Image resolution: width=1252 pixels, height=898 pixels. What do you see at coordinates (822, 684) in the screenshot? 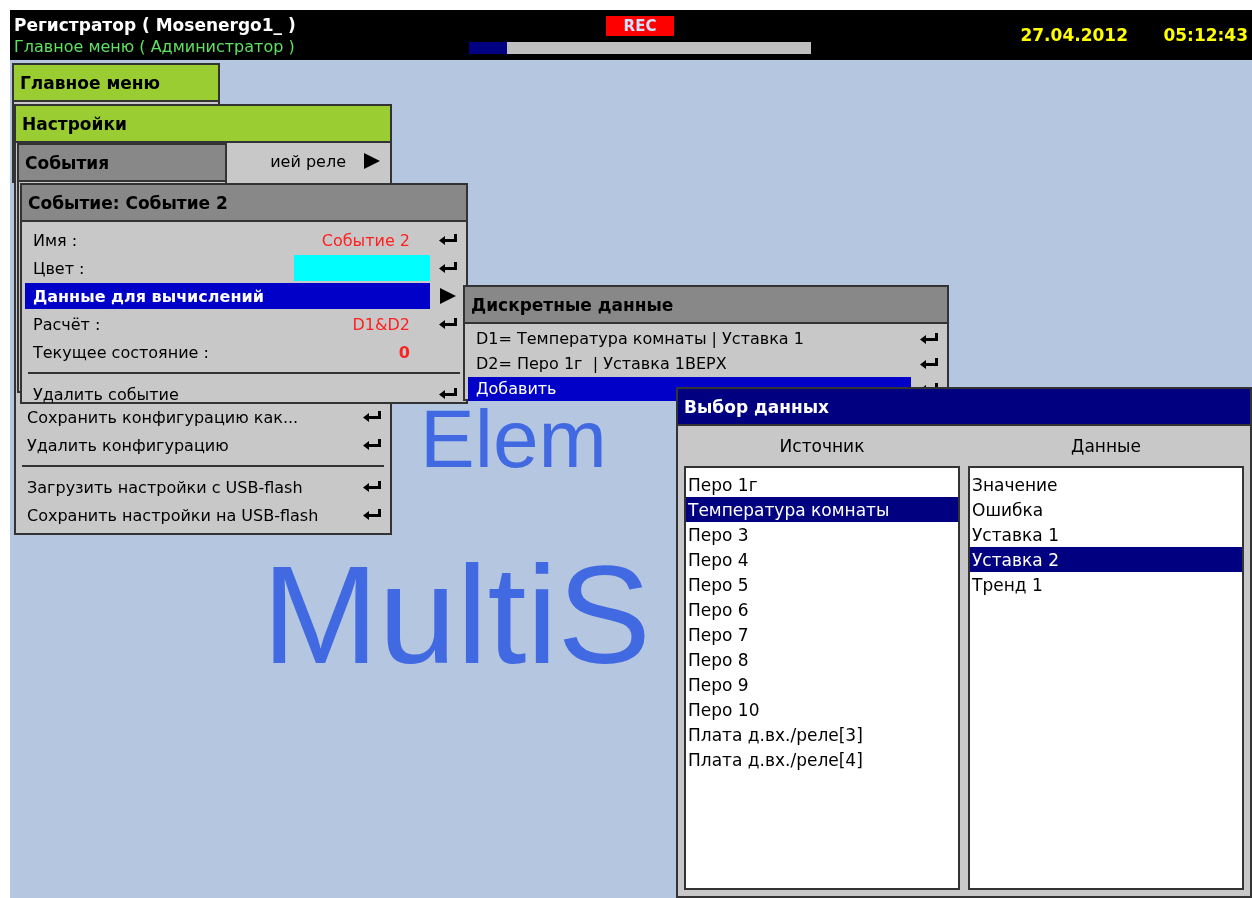
I see `list-item: Перо 9` at bounding box center [822, 684].